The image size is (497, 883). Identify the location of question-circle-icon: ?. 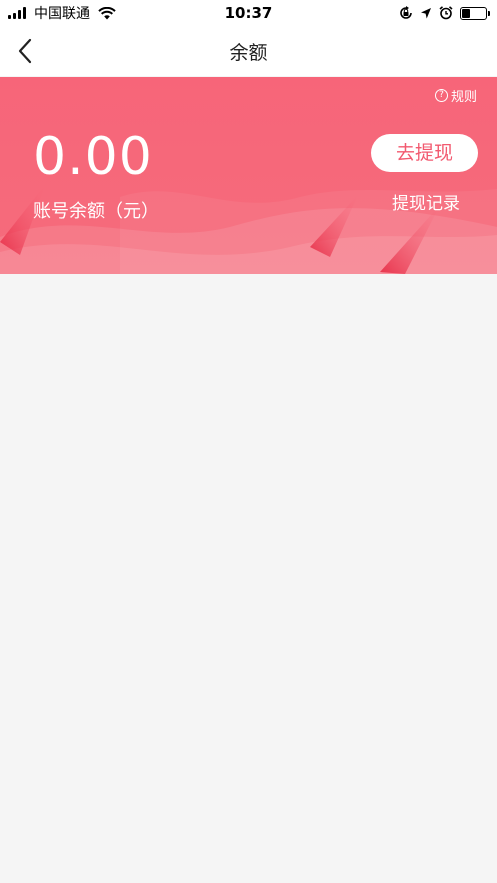
(441, 95).